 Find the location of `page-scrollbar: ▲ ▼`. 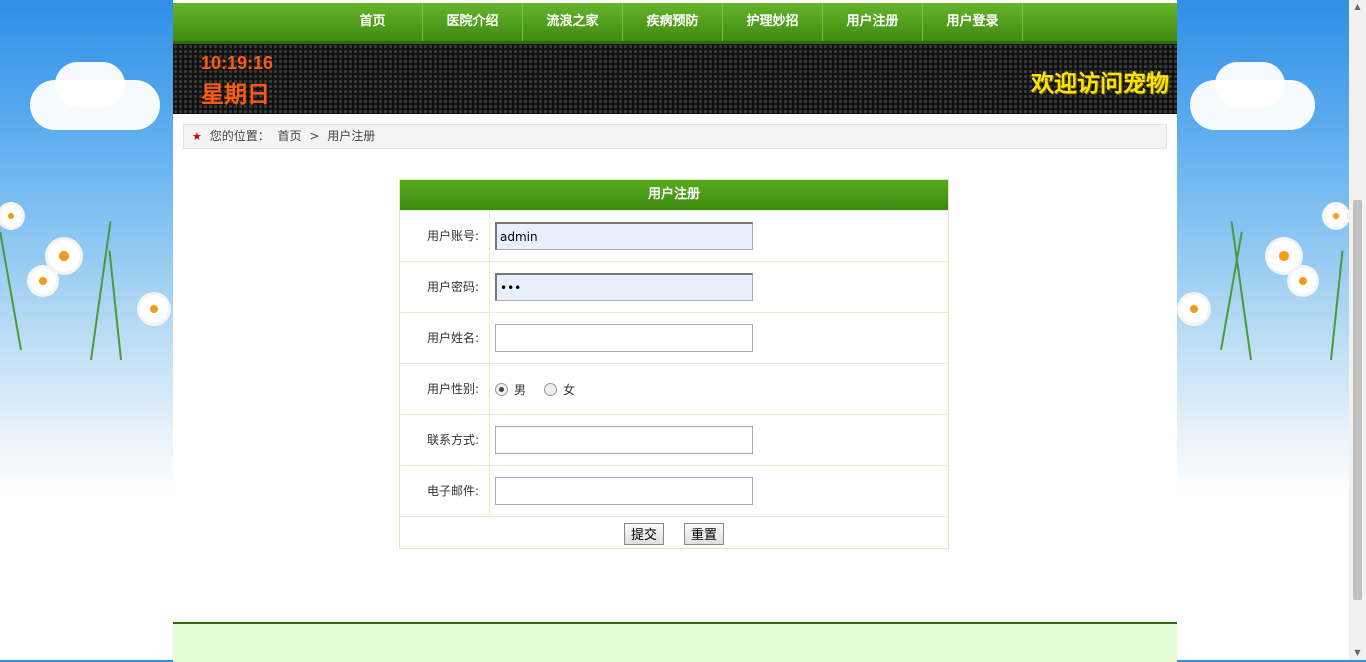

page-scrollbar: ▲ ▼ is located at coordinates (1357, 330).